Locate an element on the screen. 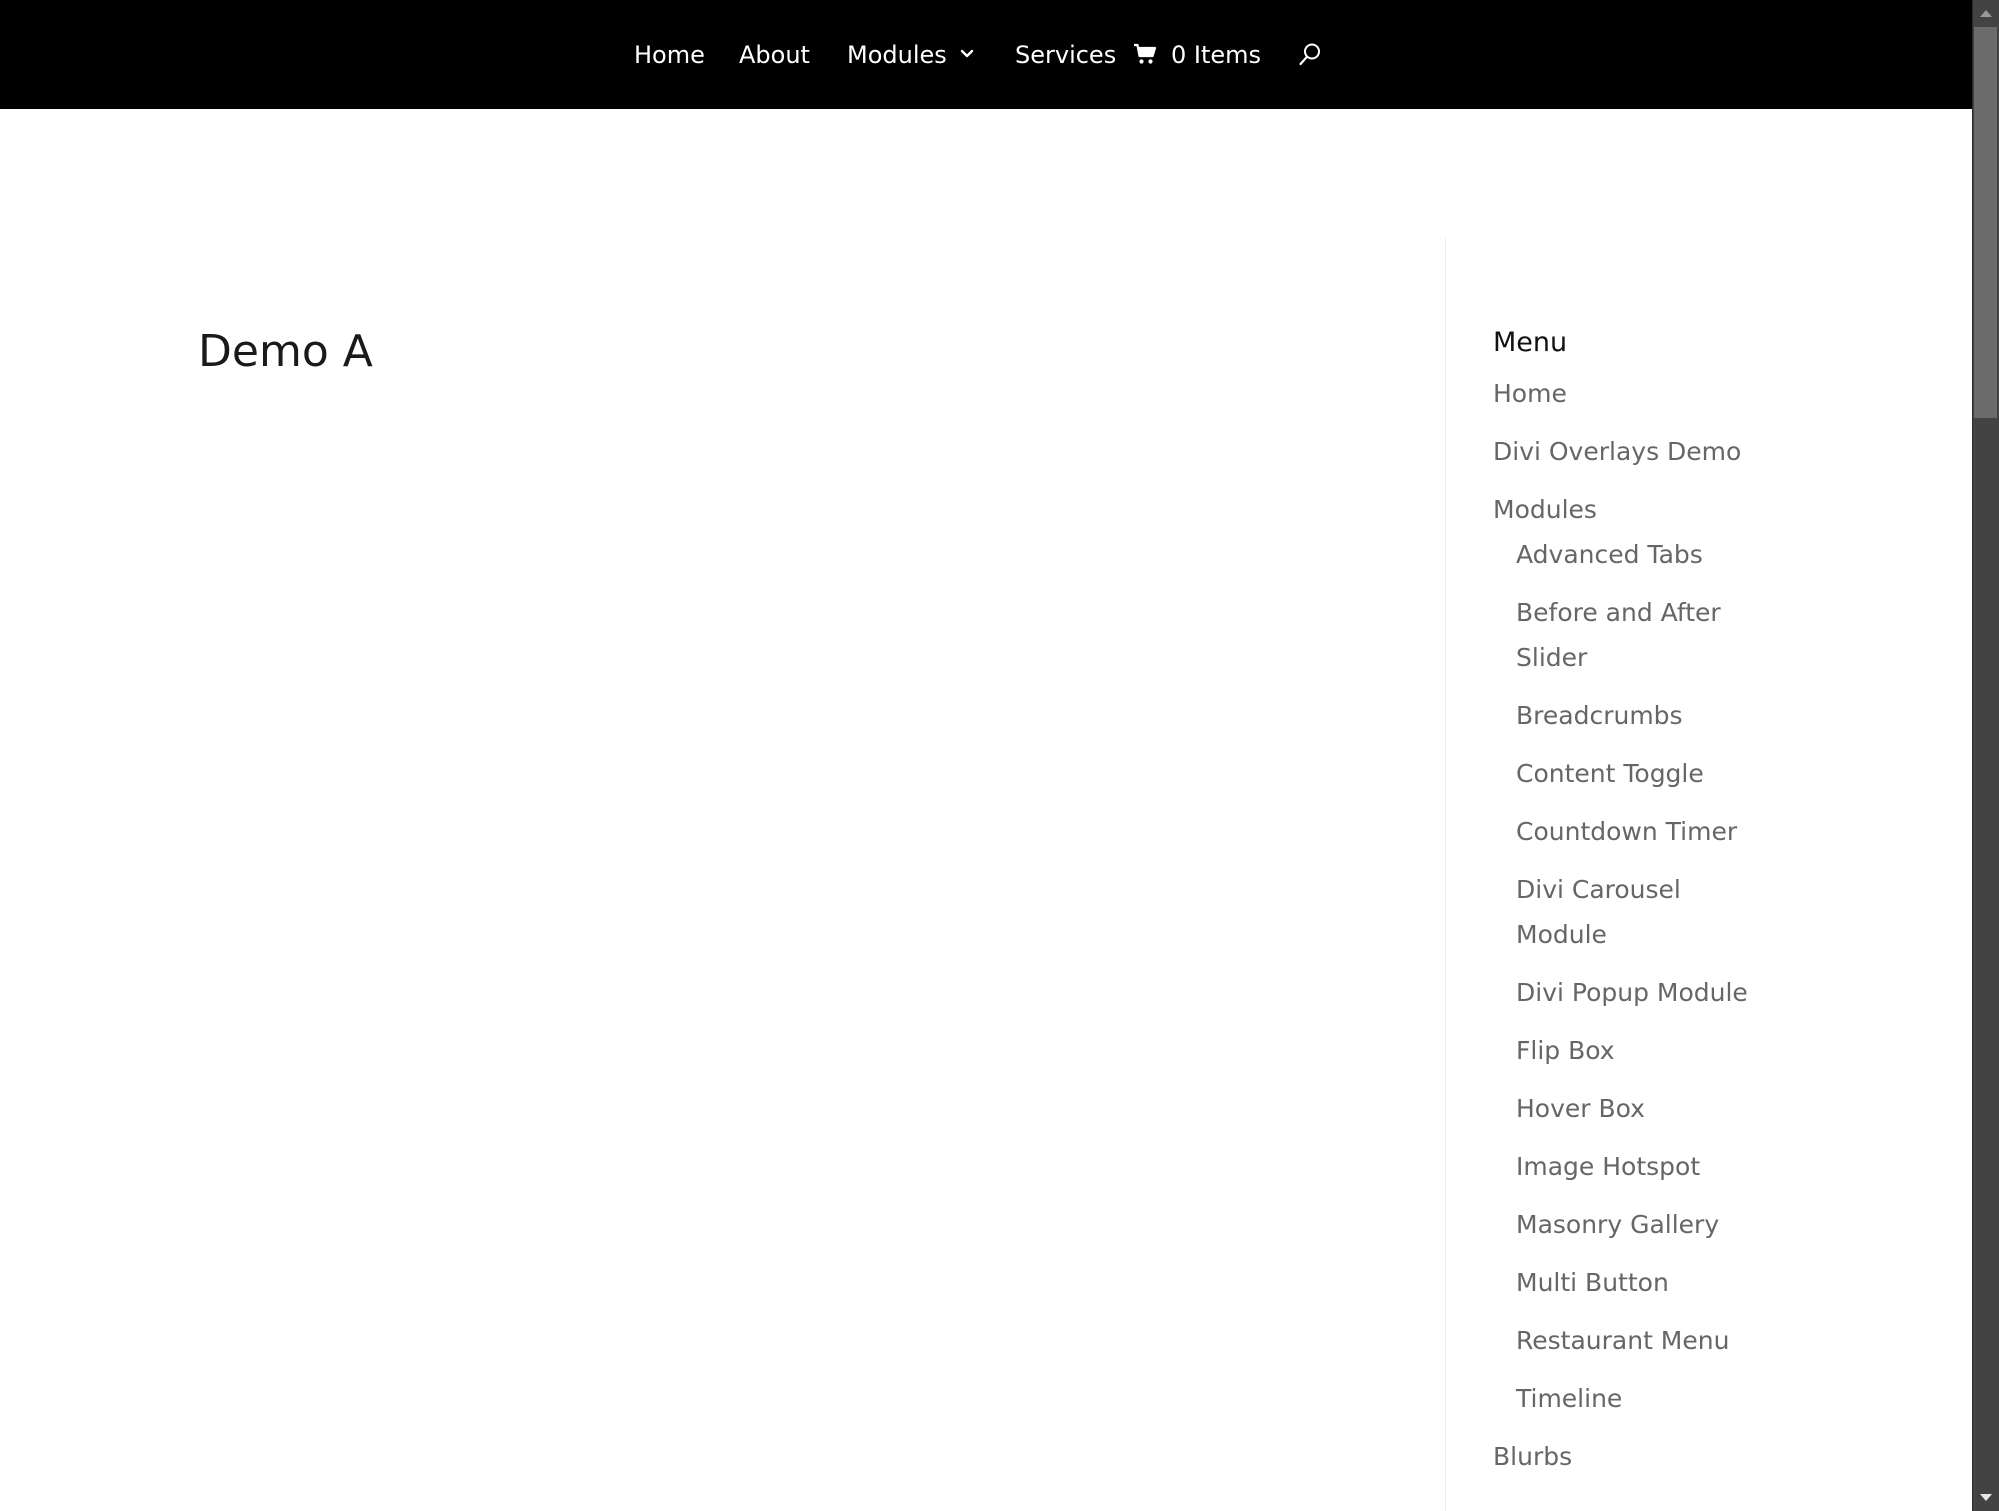 The width and height of the screenshot is (1999, 1511). submenu-item: Restaurant Menu is located at coordinates (1641, 1347).